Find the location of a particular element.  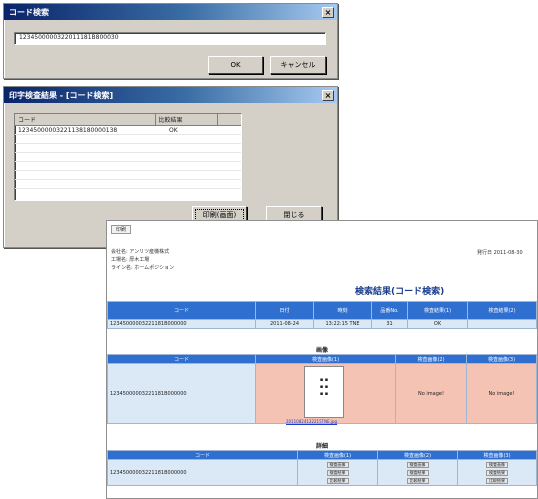

factory-name: 工場名: 厚木工場 is located at coordinates (130, 260).